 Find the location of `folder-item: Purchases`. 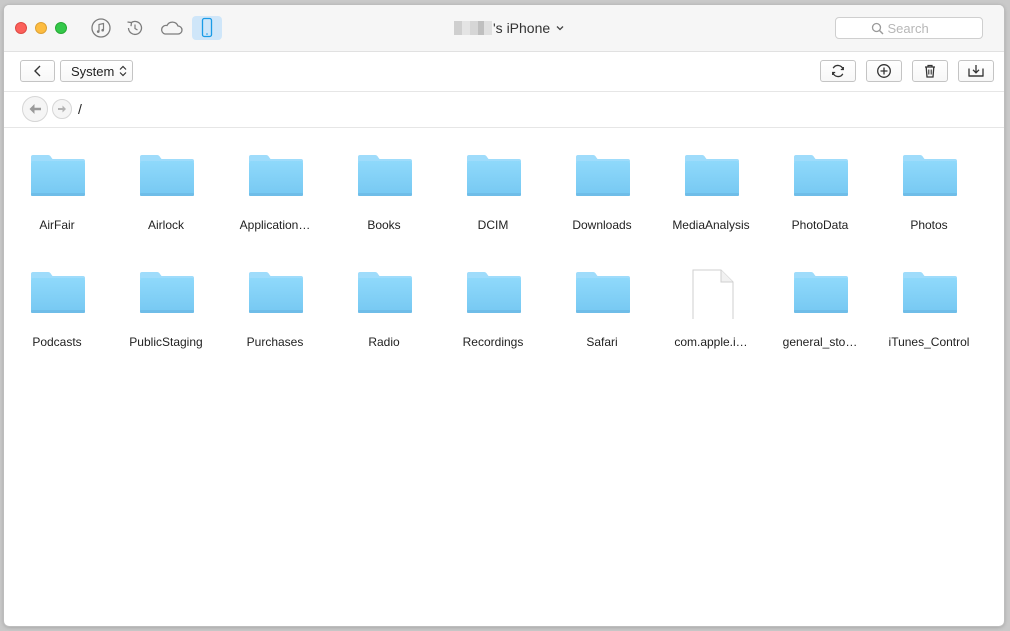

folder-item: Purchases is located at coordinates (275, 300).